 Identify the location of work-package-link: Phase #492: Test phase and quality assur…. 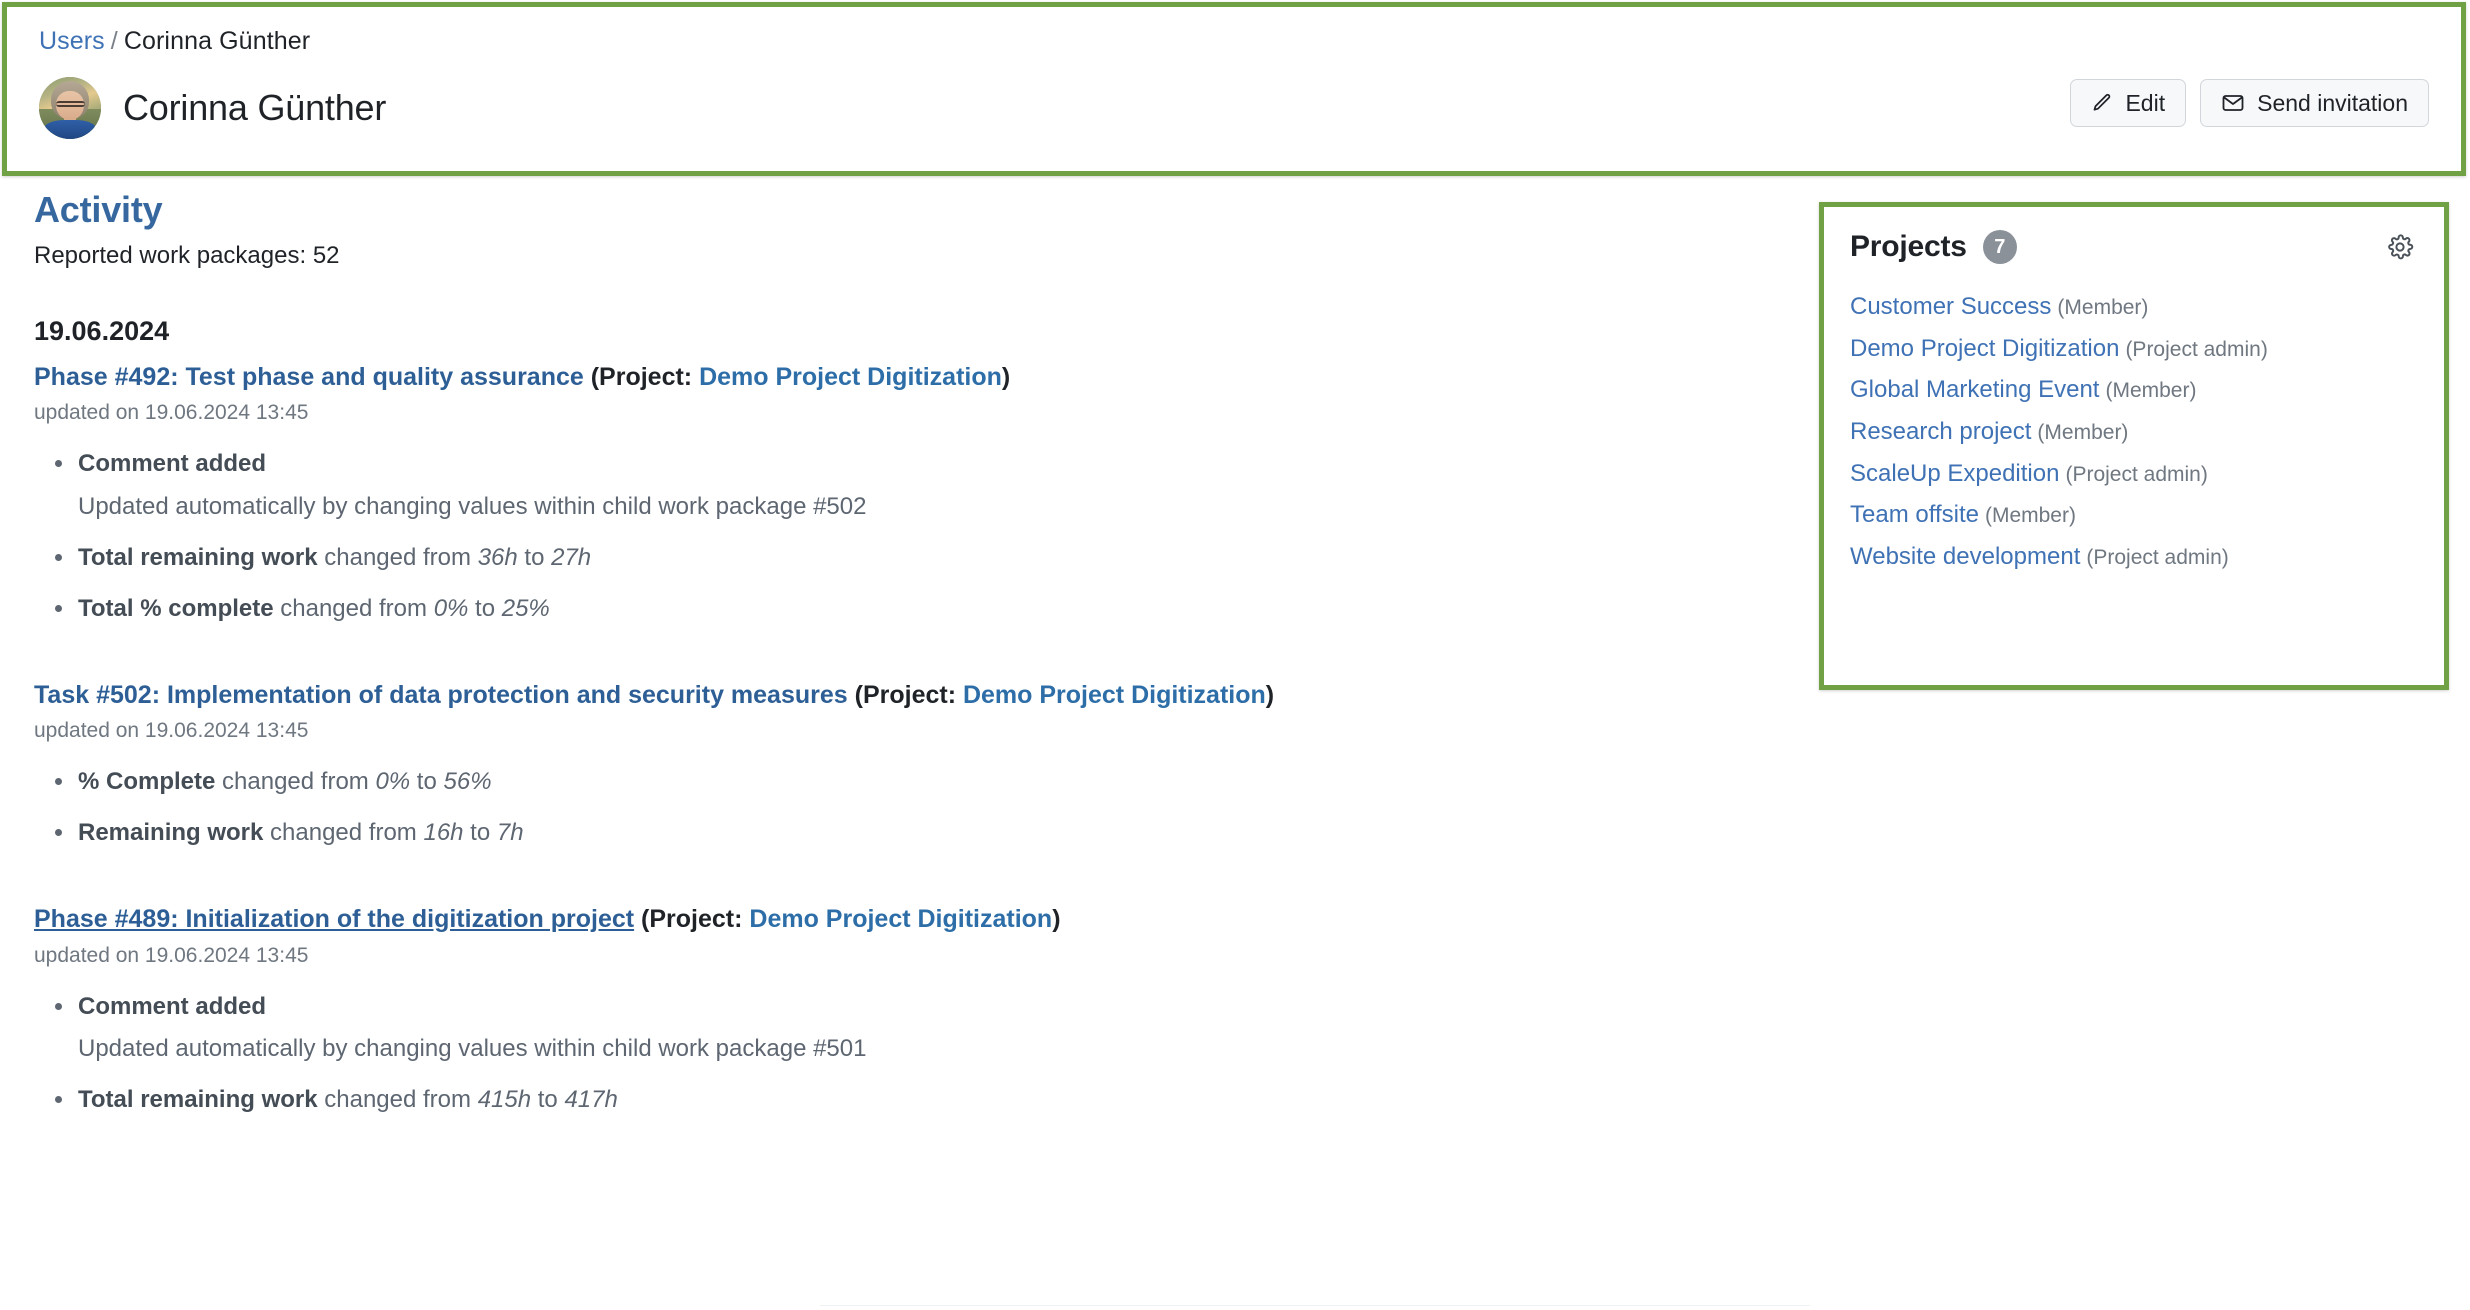
(309, 377).